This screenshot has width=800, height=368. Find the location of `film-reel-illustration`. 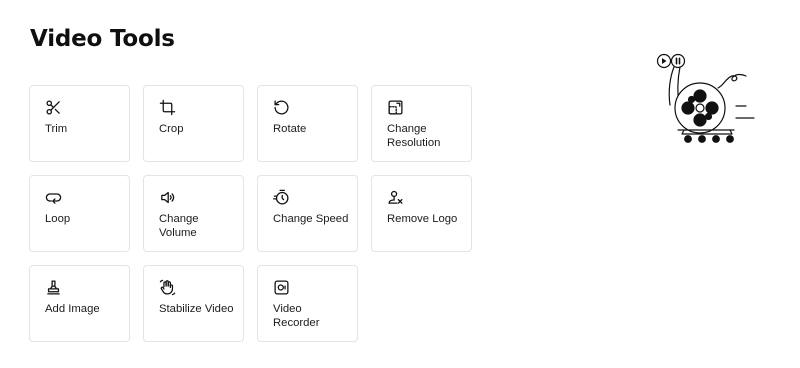

film-reel-illustration is located at coordinates (705, 98).